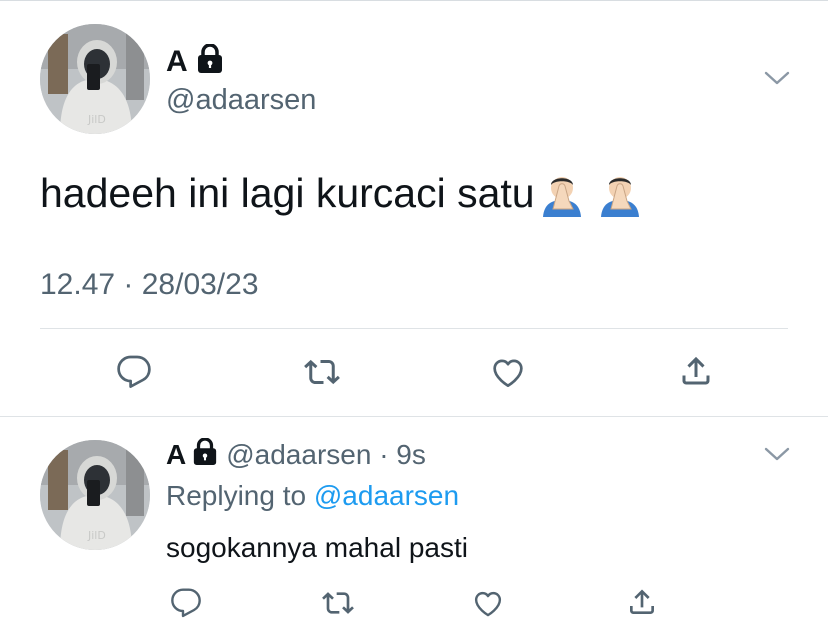 This screenshot has width=828, height=627. Describe the element at coordinates (95, 495) in the screenshot. I see `reply-avatar: JilD` at that location.